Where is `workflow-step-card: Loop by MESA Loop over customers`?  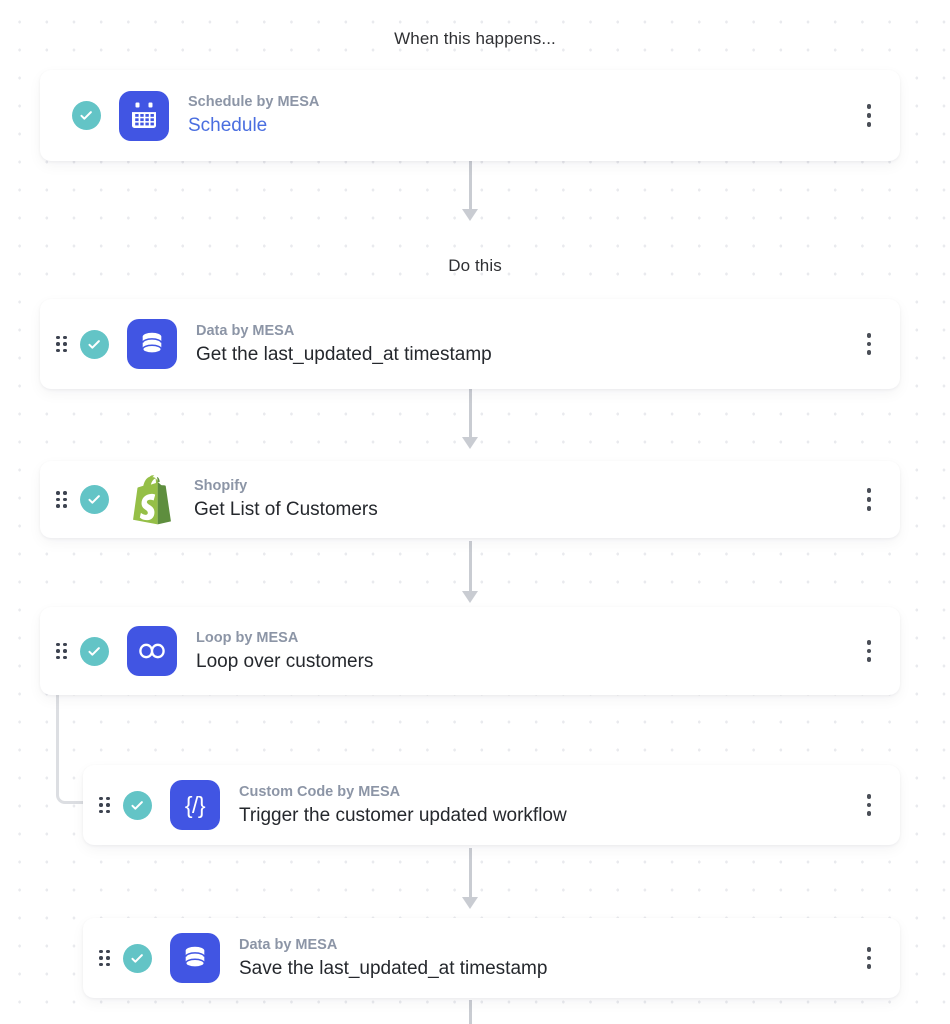 workflow-step-card: Loop by MESA Loop over customers is located at coordinates (470, 651).